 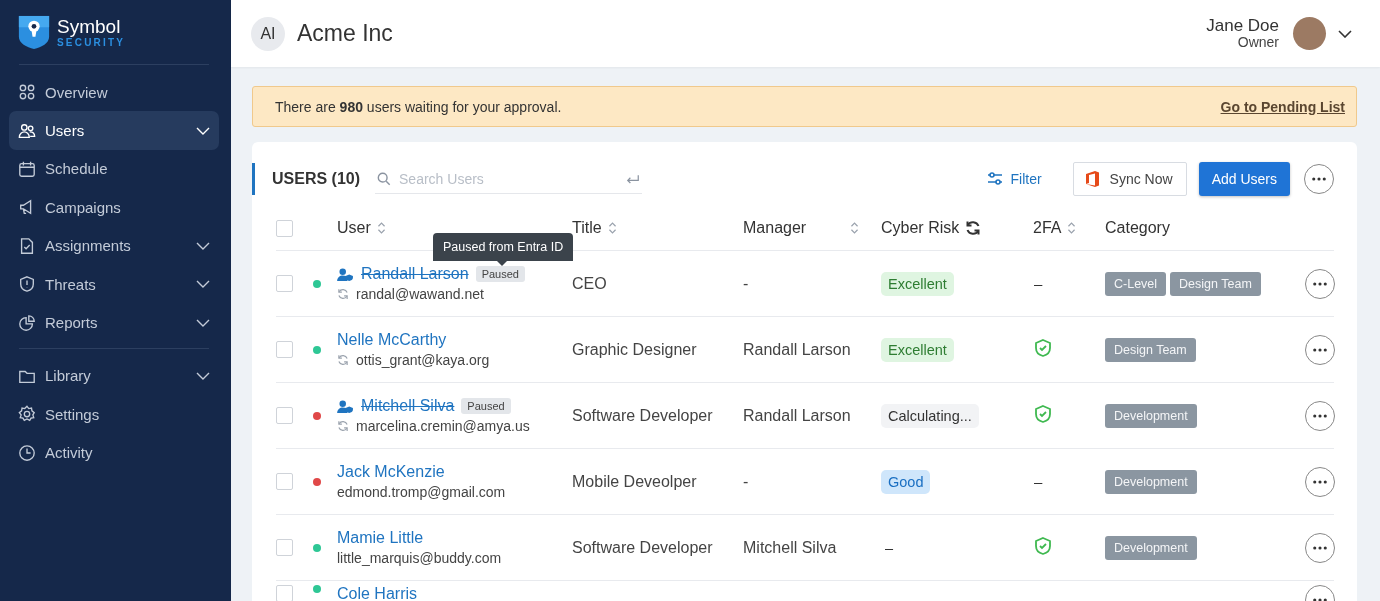 What do you see at coordinates (775, 228) in the screenshot?
I see `column-header: Manager` at bounding box center [775, 228].